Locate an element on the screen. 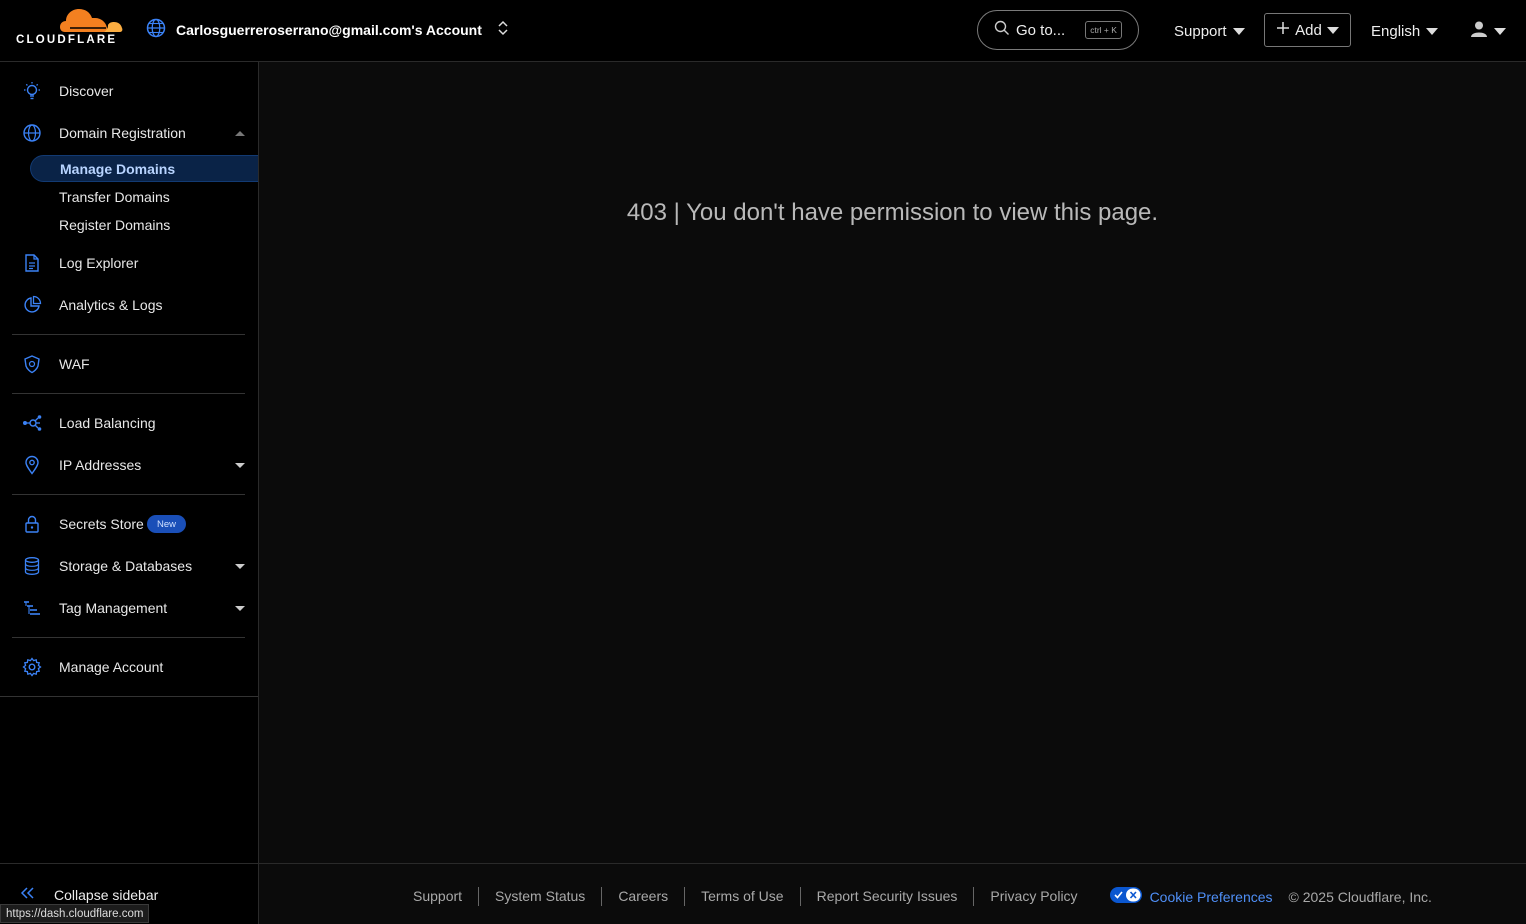  sidebar-item-label: Log Explorer is located at coordinates (99, 263).